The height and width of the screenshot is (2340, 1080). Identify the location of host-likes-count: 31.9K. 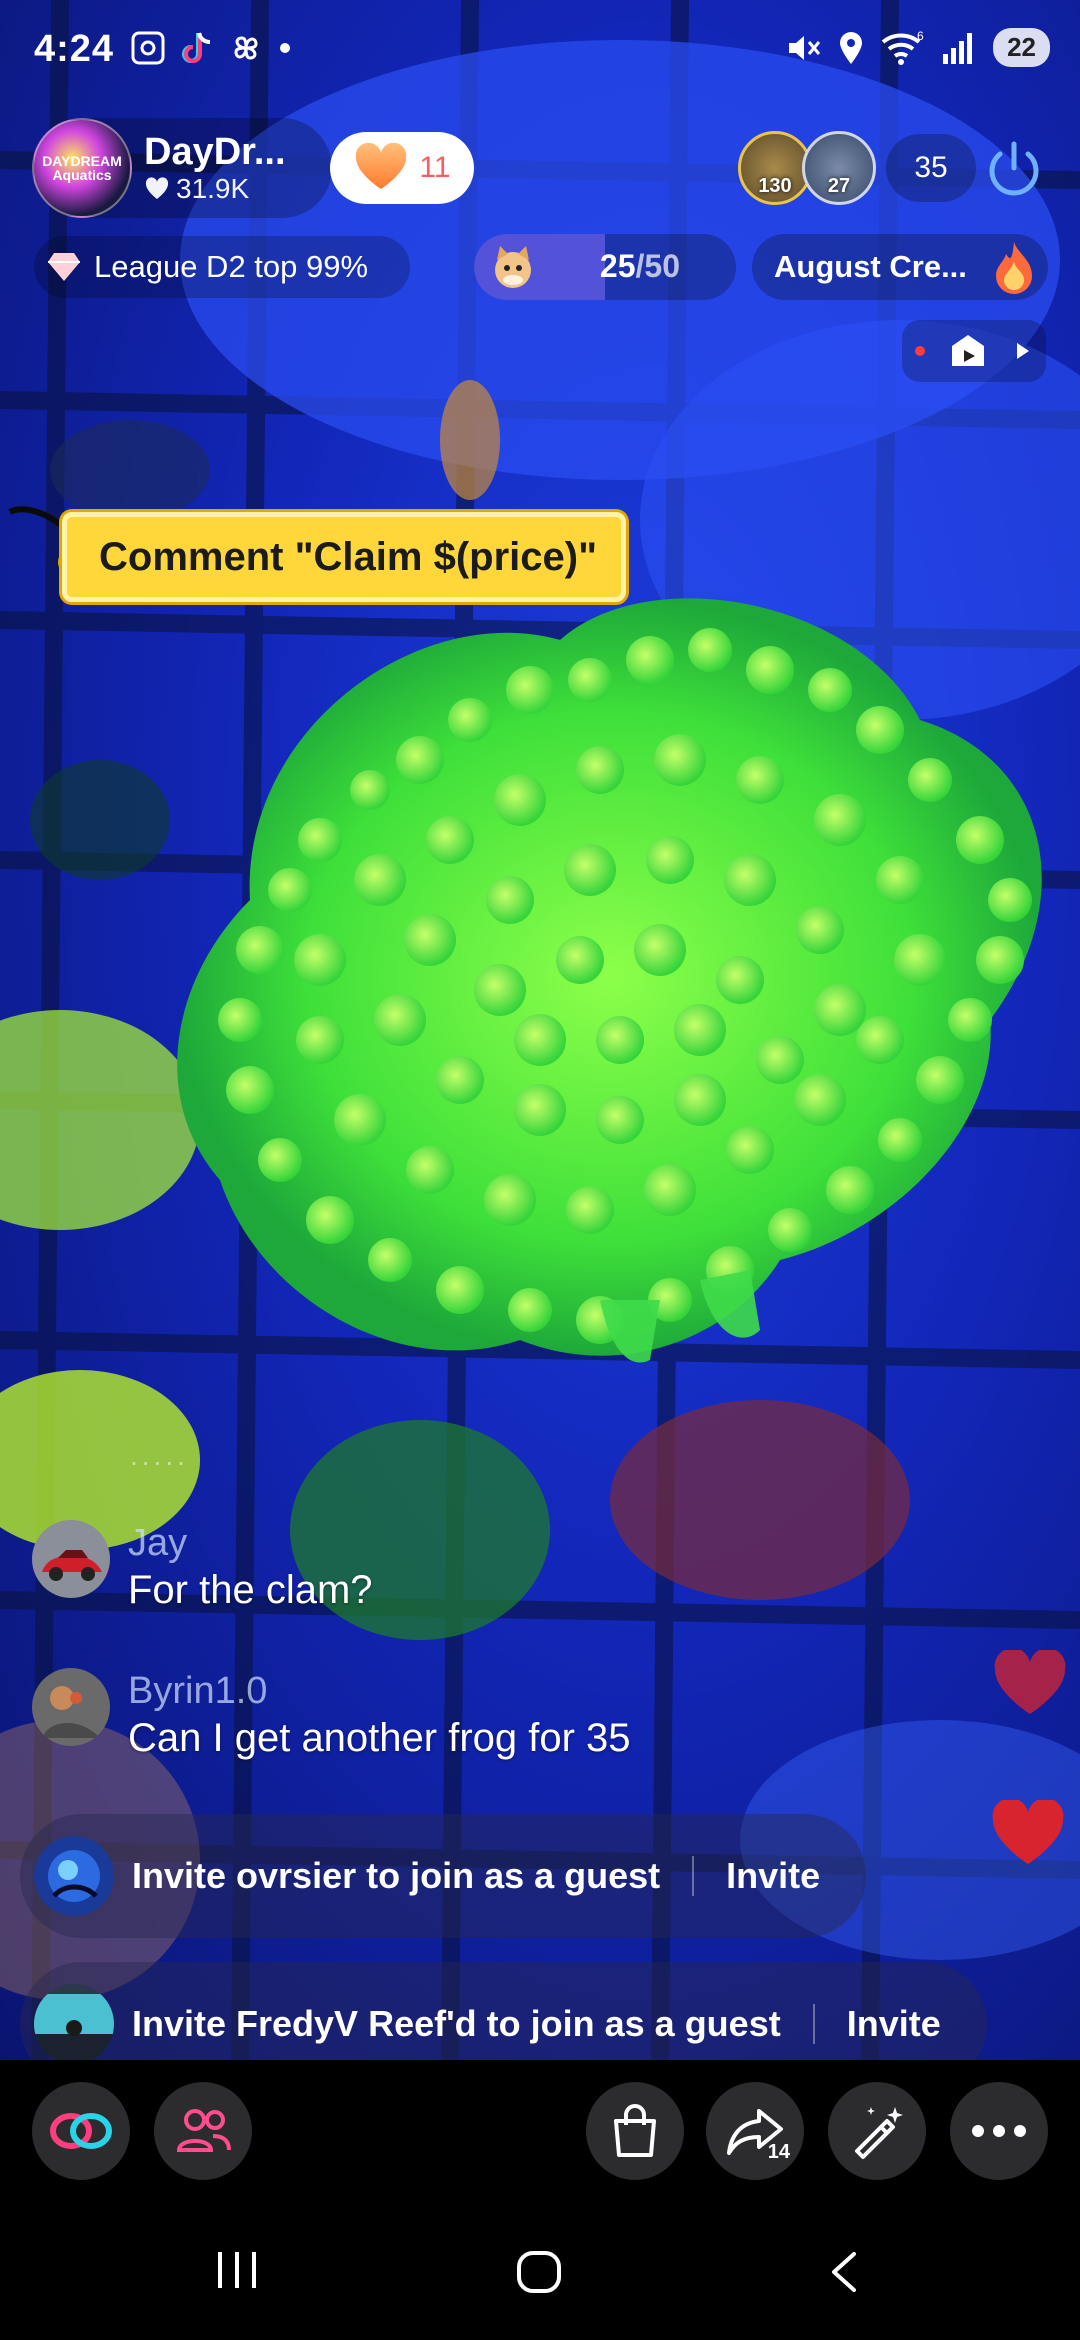
(213, 188).